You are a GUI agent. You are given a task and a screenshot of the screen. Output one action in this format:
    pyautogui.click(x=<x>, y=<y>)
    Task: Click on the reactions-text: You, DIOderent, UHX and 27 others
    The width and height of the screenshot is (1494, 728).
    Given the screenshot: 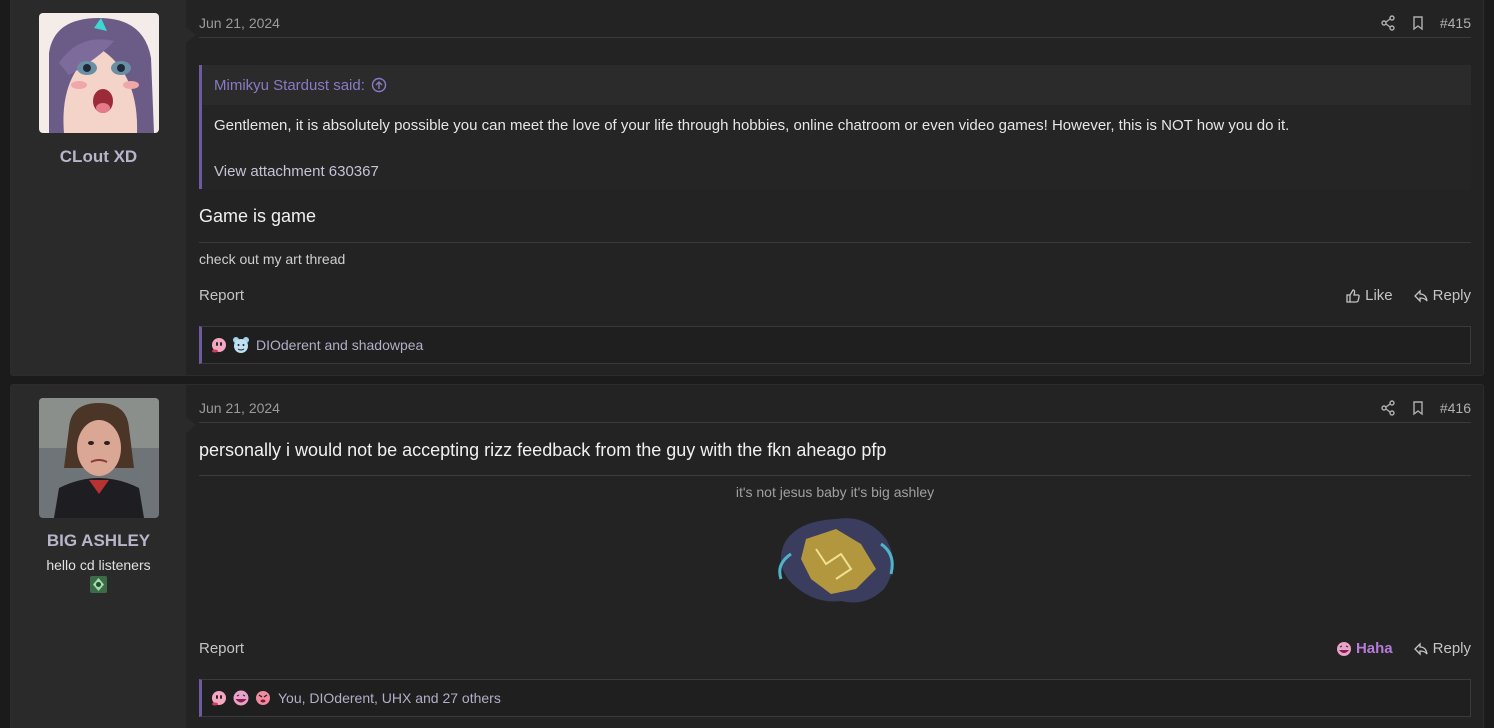 What is the action you would take?
    pyautogui.click(x=389, y=698)
    